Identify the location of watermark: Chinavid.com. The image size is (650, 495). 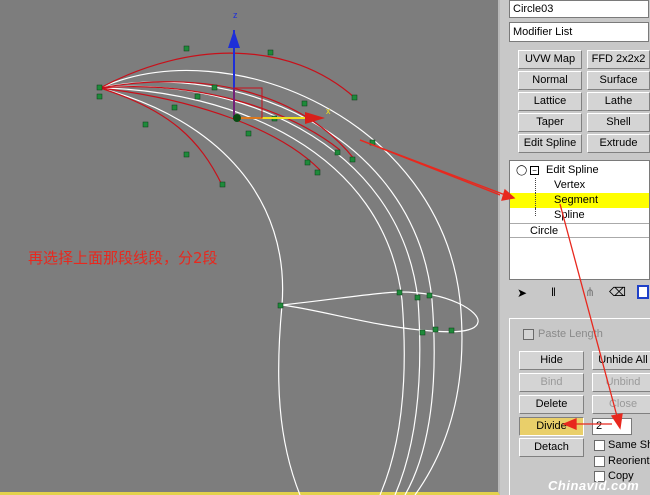
(594, 485).